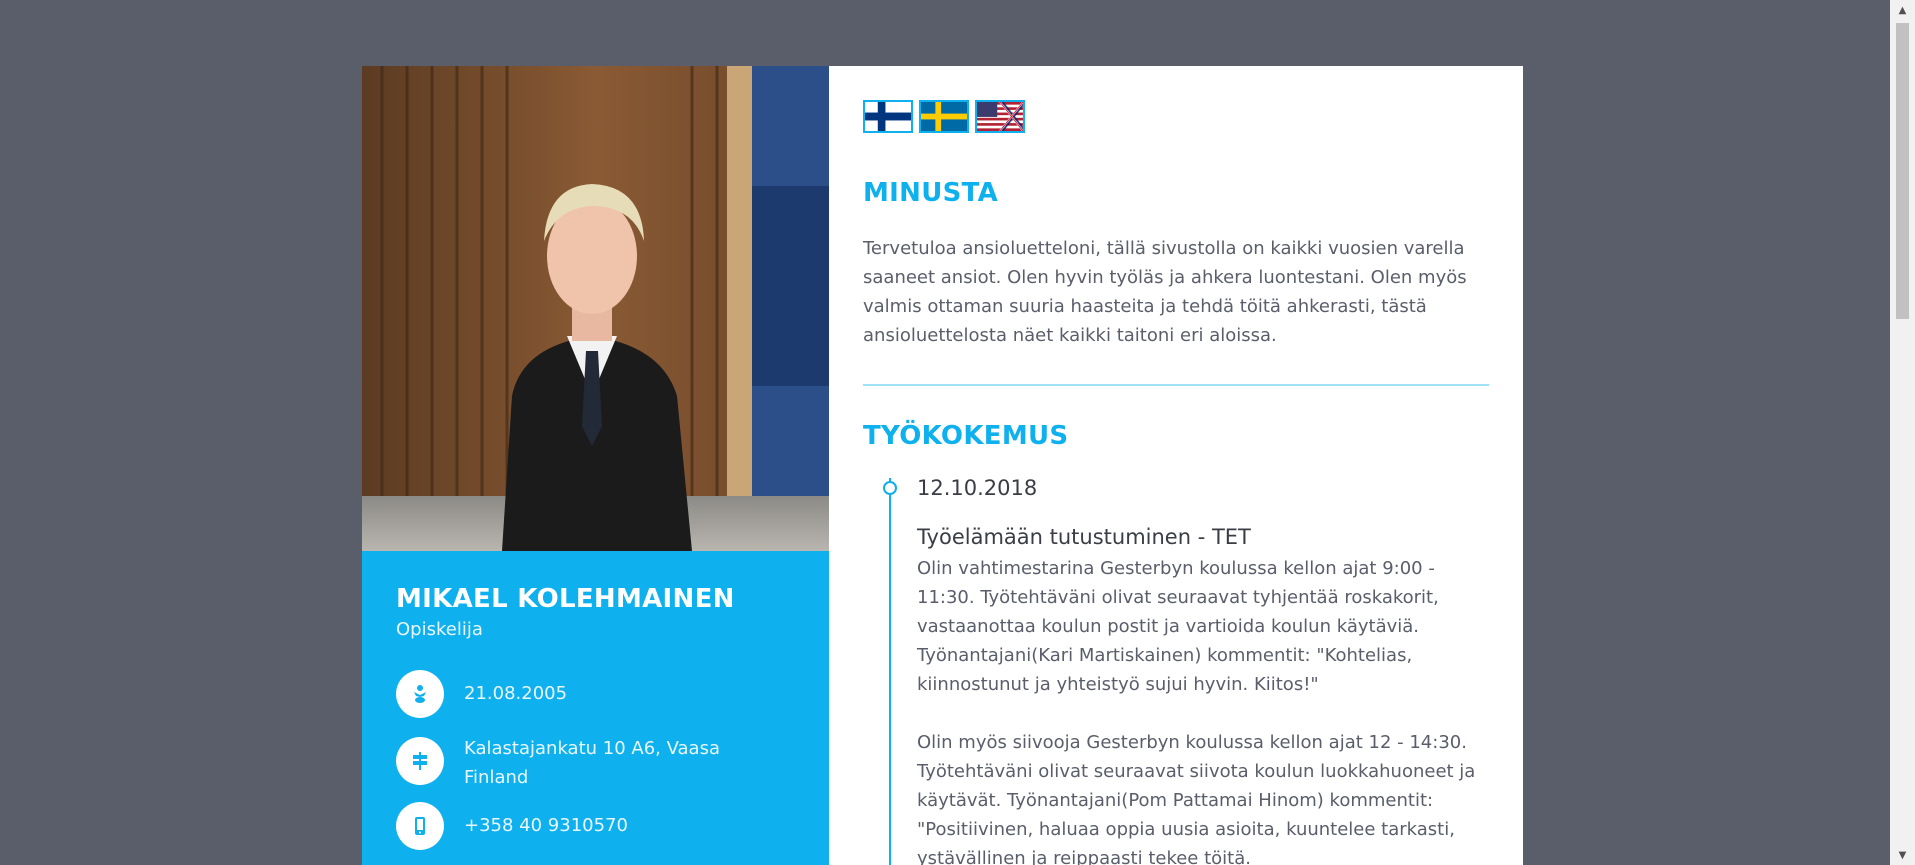 This screenshot has height=865, width=1915. I want to click on phone-row: +358 40 9310570, so click(580, 826).